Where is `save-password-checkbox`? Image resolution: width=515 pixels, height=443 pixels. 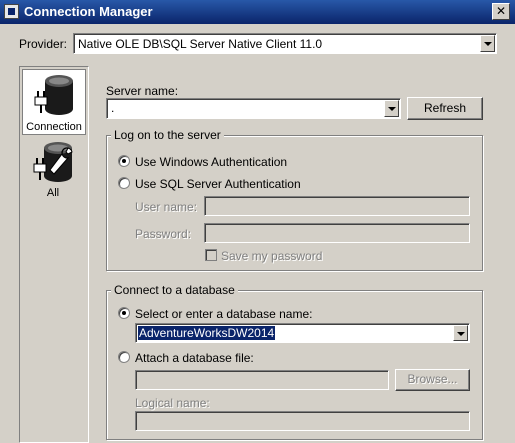
save-password-checkbox is located at coordinates (211, 255).